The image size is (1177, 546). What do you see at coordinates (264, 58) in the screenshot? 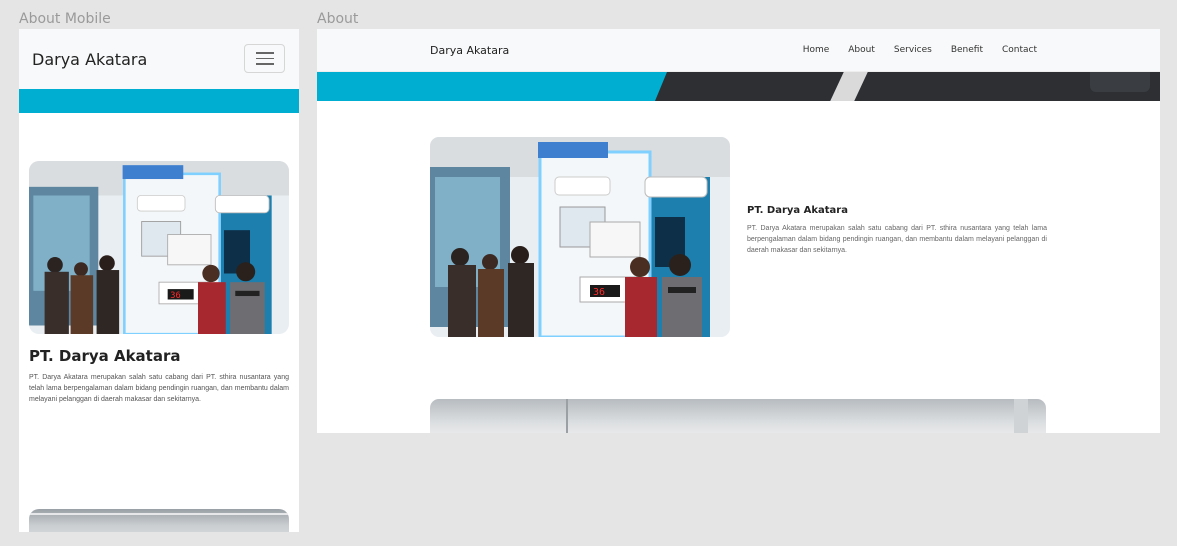
I see `hamburger-menu-icon` at bounding box center [264, 58].